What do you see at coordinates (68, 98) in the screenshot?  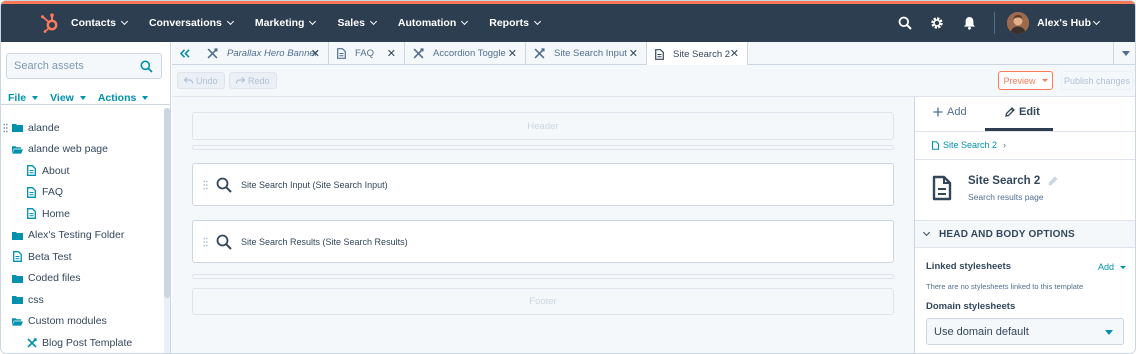 I see `view-menu: View` at bounding box center [68, 98].